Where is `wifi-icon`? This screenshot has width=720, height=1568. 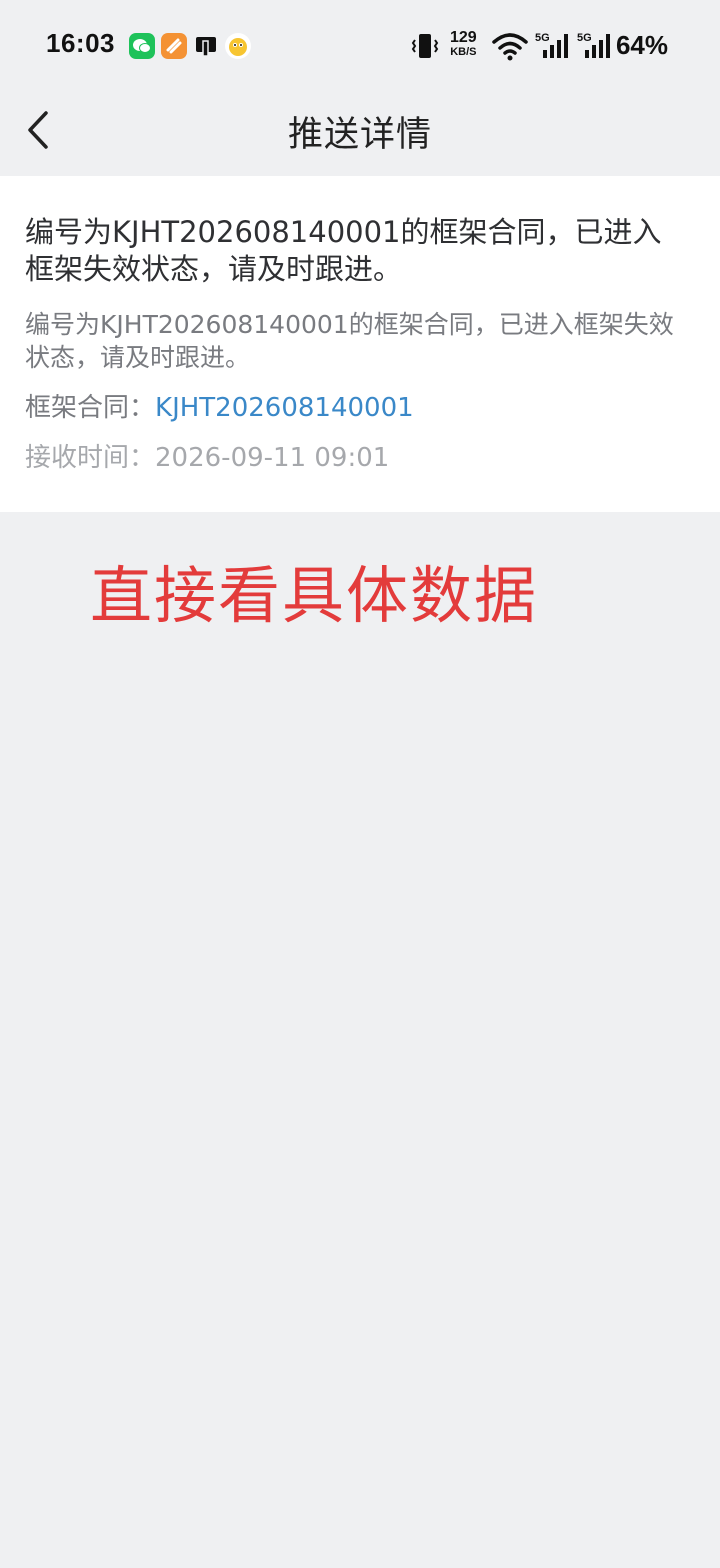 wifi-icon is located at coordinates (510, 46).